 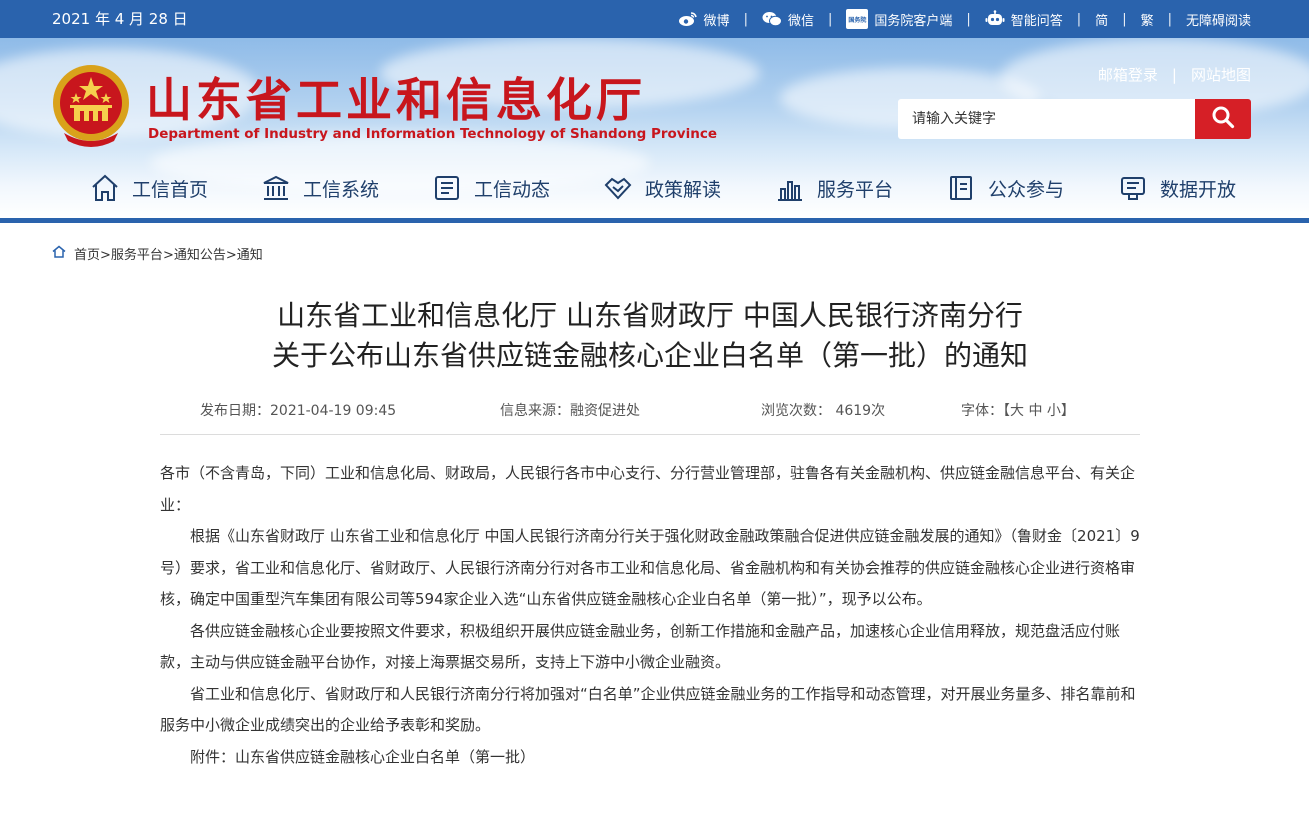 What do you see at coordinates (250, 255) in the screenshot?
I see `breadcrumb-notice: 通知` at bounding box center [250, 255].